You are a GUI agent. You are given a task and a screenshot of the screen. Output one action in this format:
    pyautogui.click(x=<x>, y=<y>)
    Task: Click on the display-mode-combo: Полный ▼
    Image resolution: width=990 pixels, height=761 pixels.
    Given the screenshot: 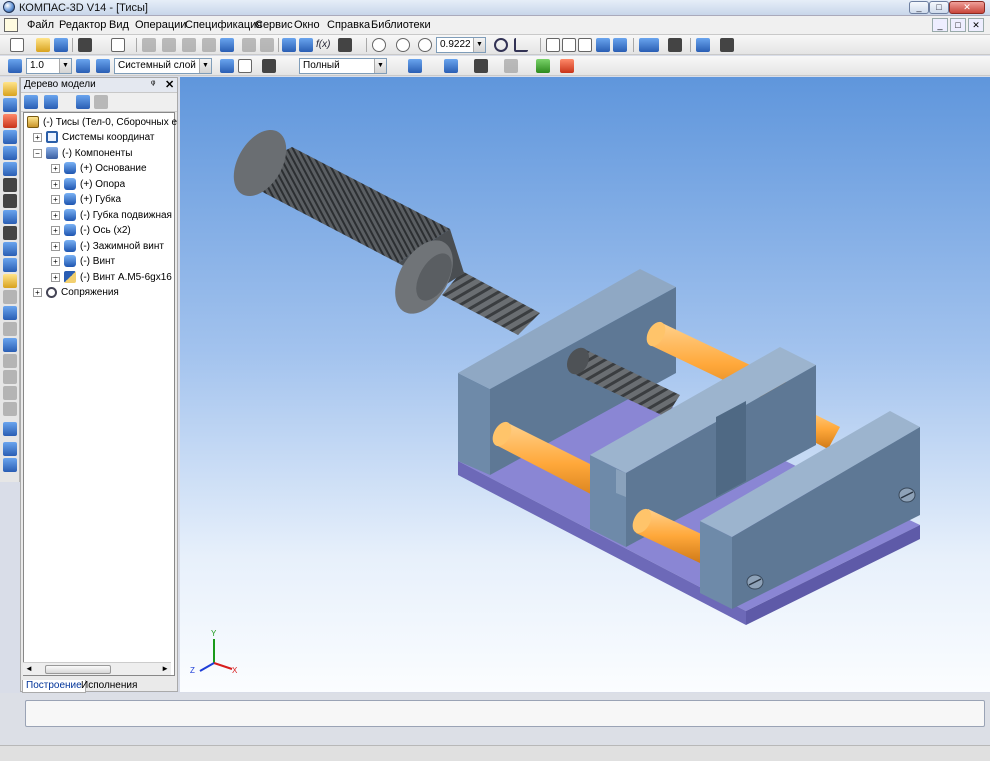 What is the action you would take?
    pyautogui.click(x=343, y=66)
    